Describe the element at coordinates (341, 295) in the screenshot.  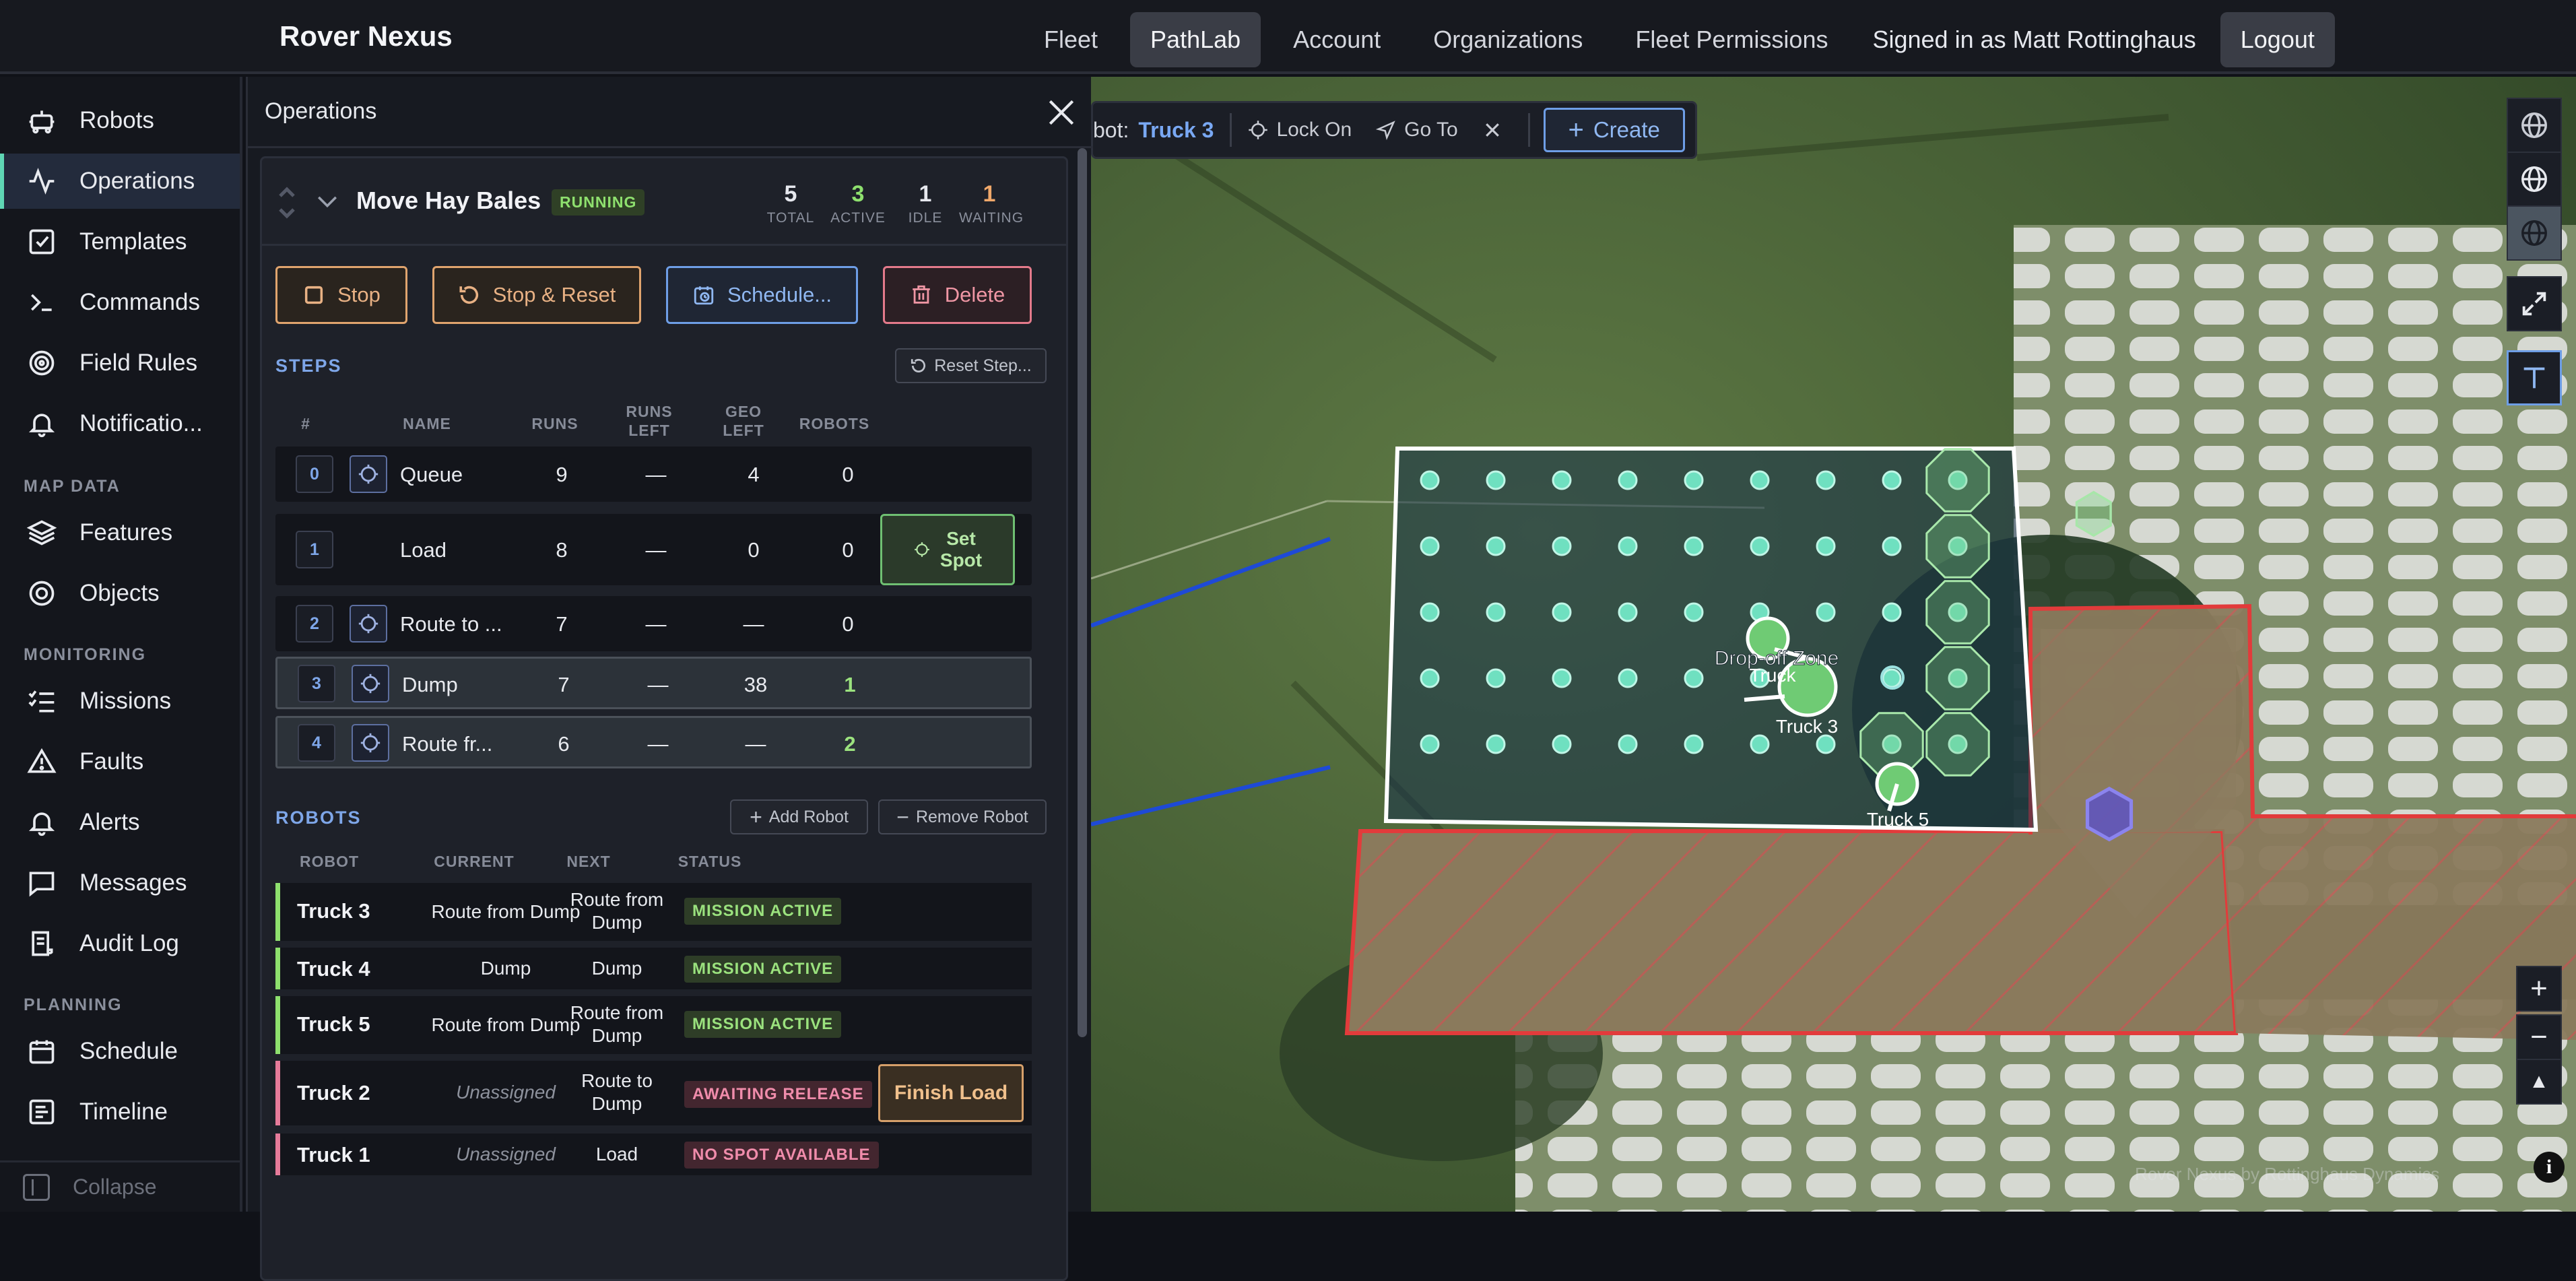
I see `stop-button: Stop` at that location.